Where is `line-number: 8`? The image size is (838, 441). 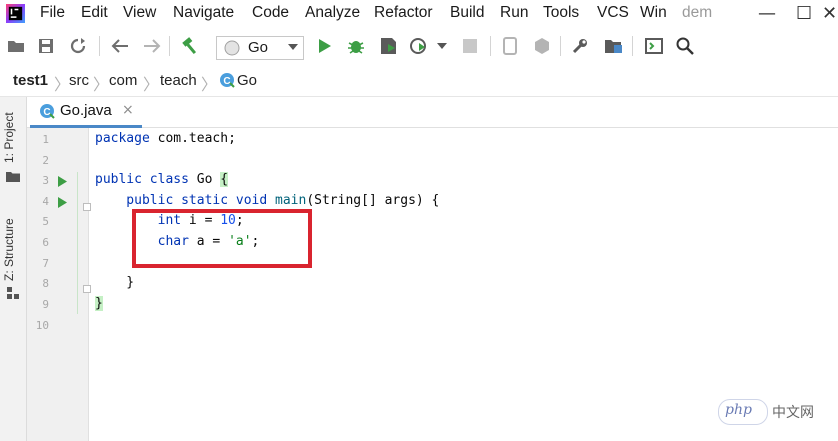 line-number: 8 is located at coordinates (45, 283).